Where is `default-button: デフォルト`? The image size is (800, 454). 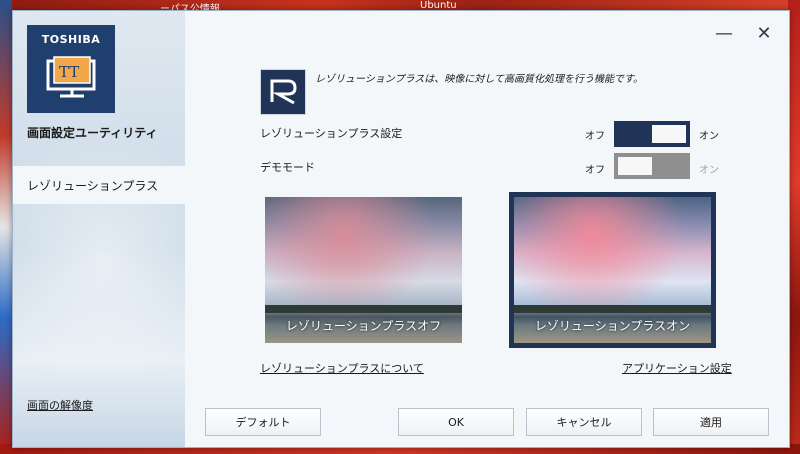 default-button: デフォルト is located at coordinates (263, 422).